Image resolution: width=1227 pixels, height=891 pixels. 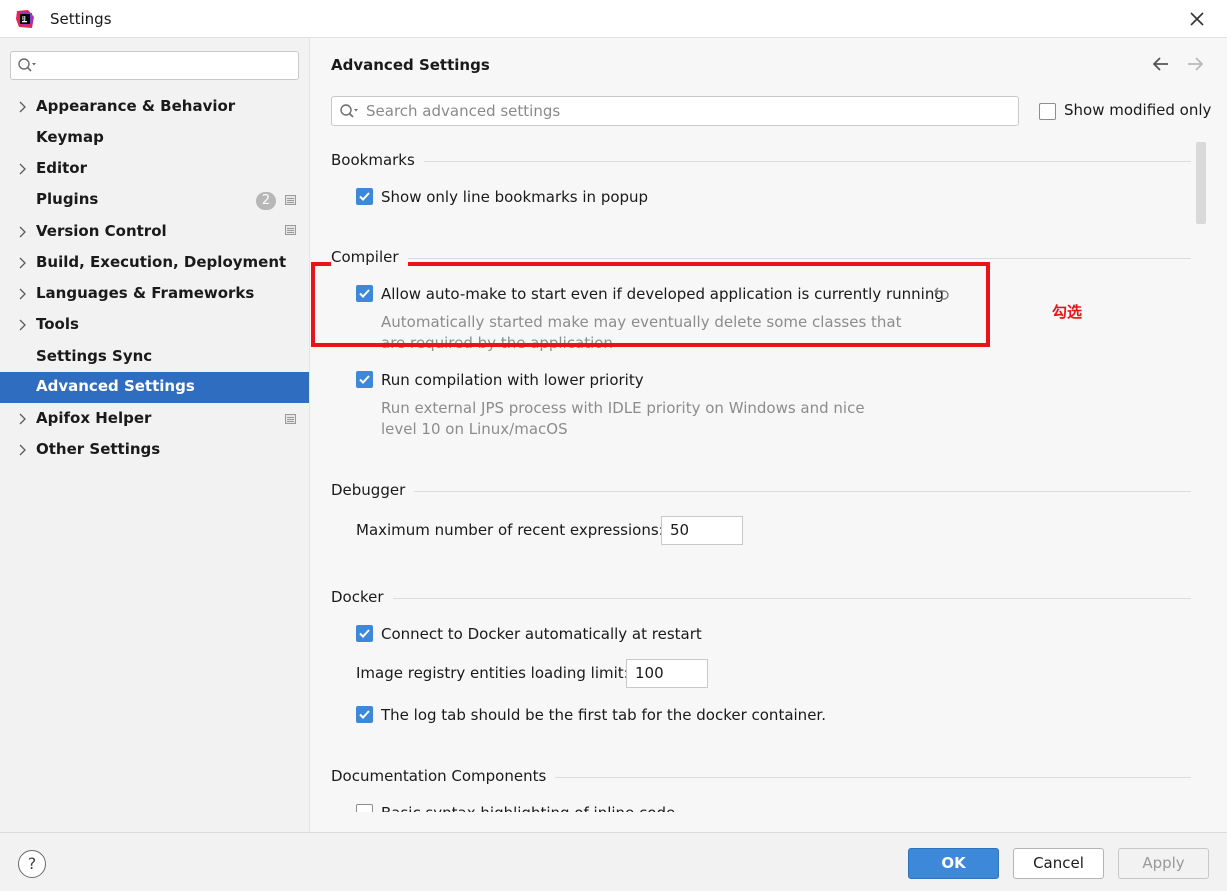 What do you see at coordinates (1197, 19) in the screenshot?
I see `close-icon` at bounding box center [1197, 19].